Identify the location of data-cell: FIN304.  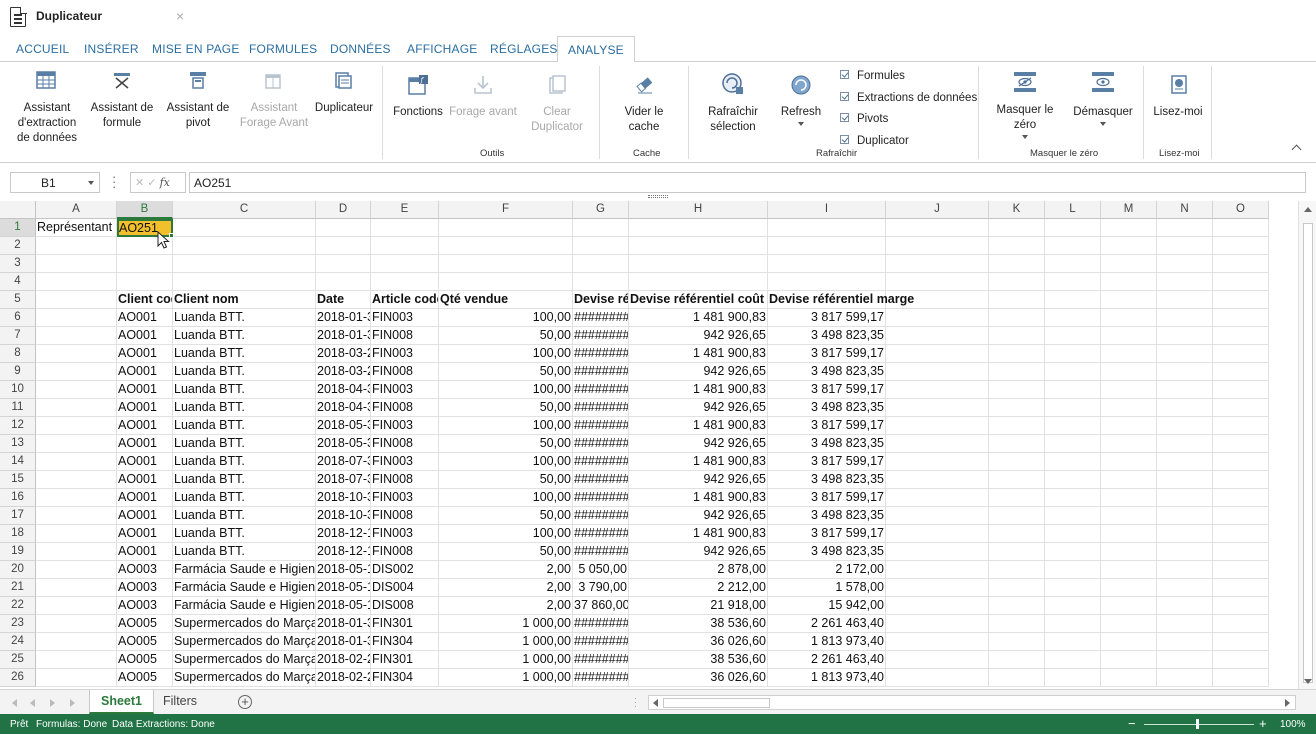
(405, 642).